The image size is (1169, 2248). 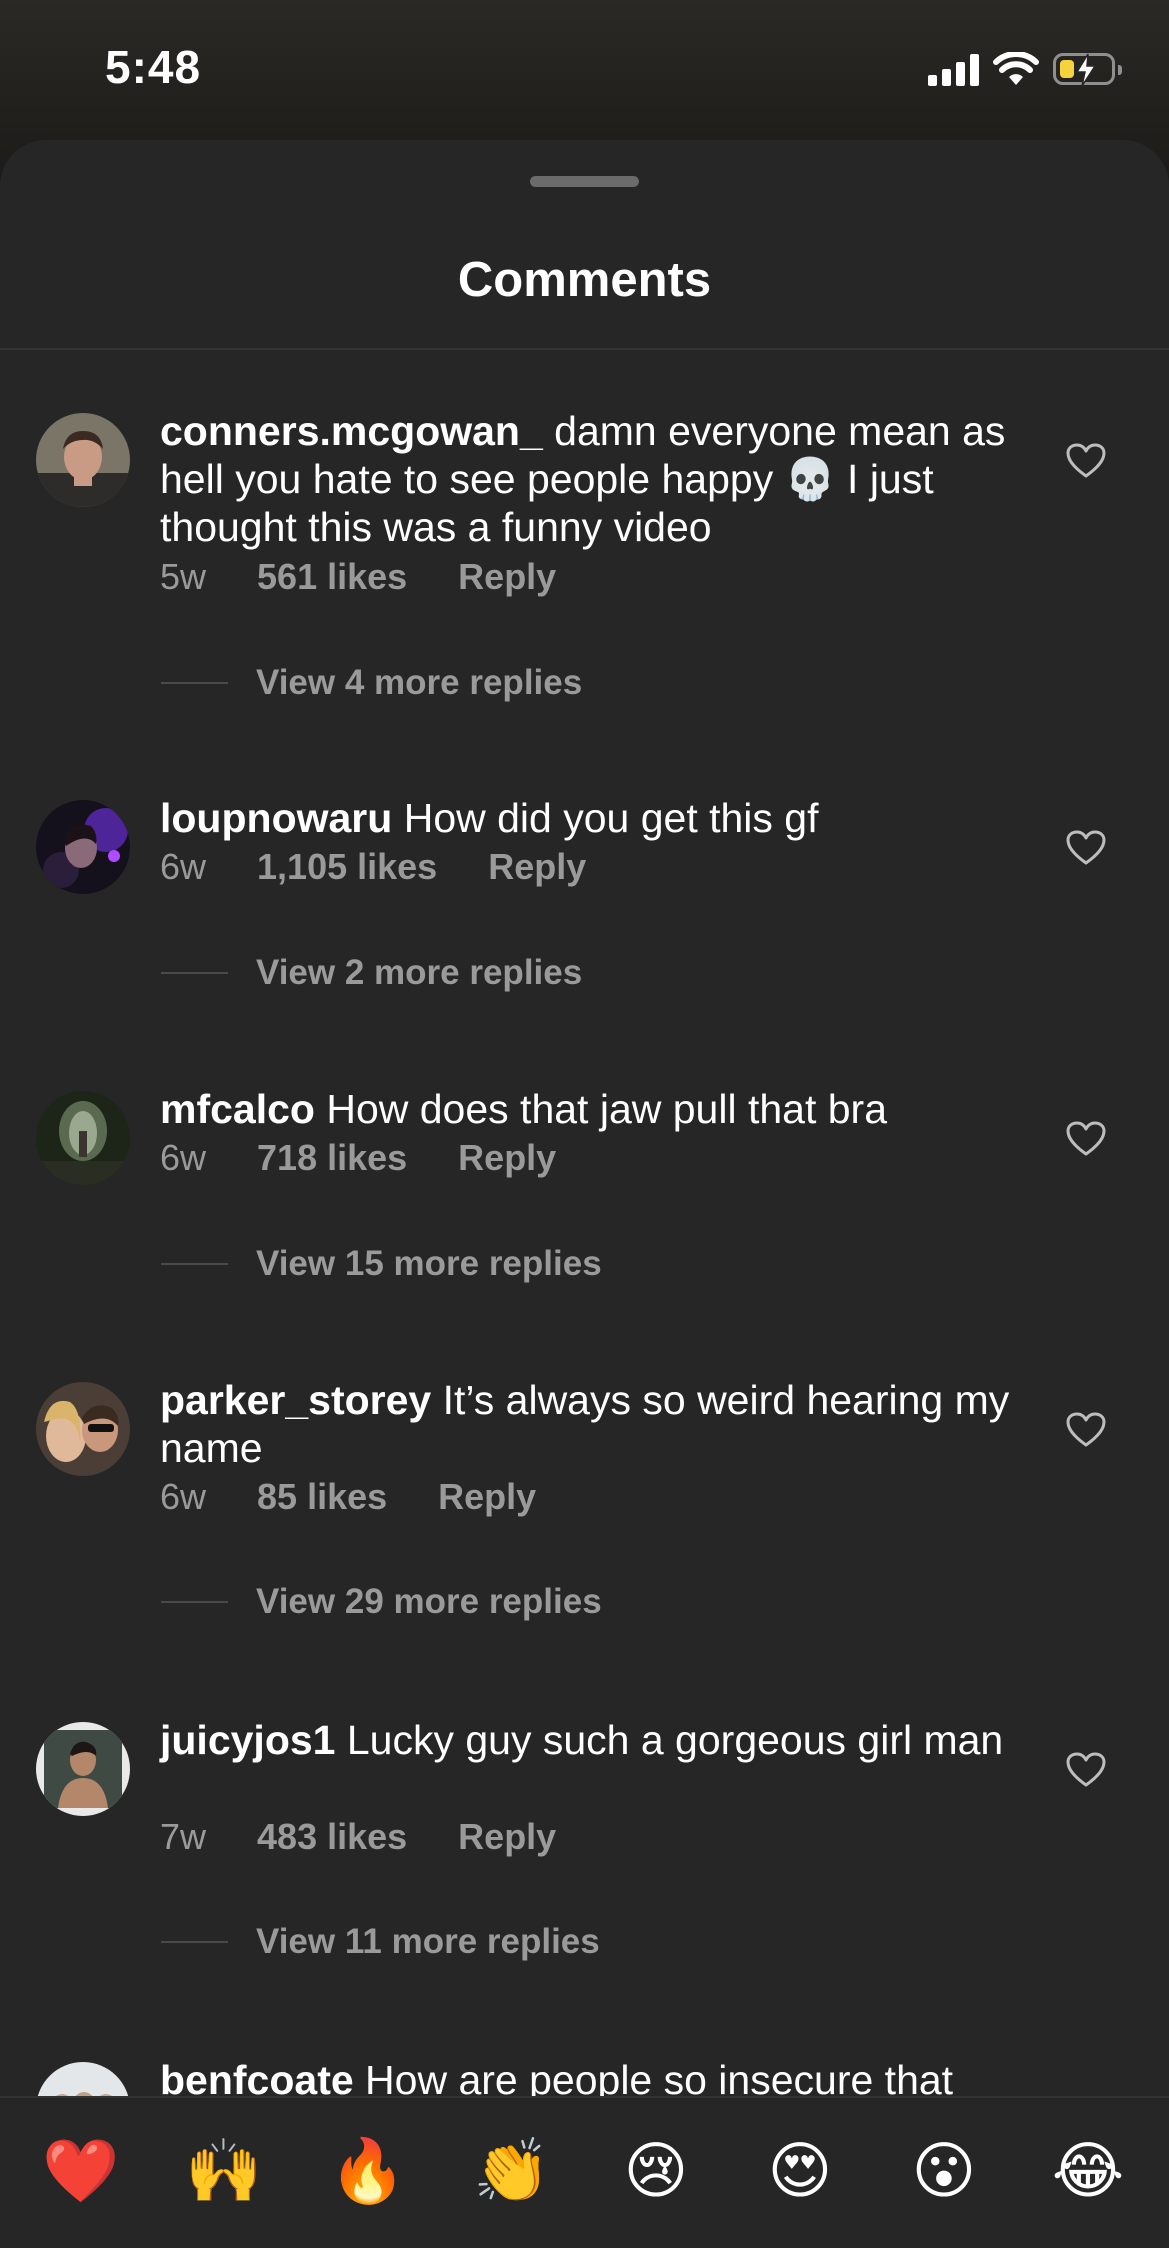 I want to click on comment-meta: 6w 718 likes Reply, so click(x=358, y=1158).